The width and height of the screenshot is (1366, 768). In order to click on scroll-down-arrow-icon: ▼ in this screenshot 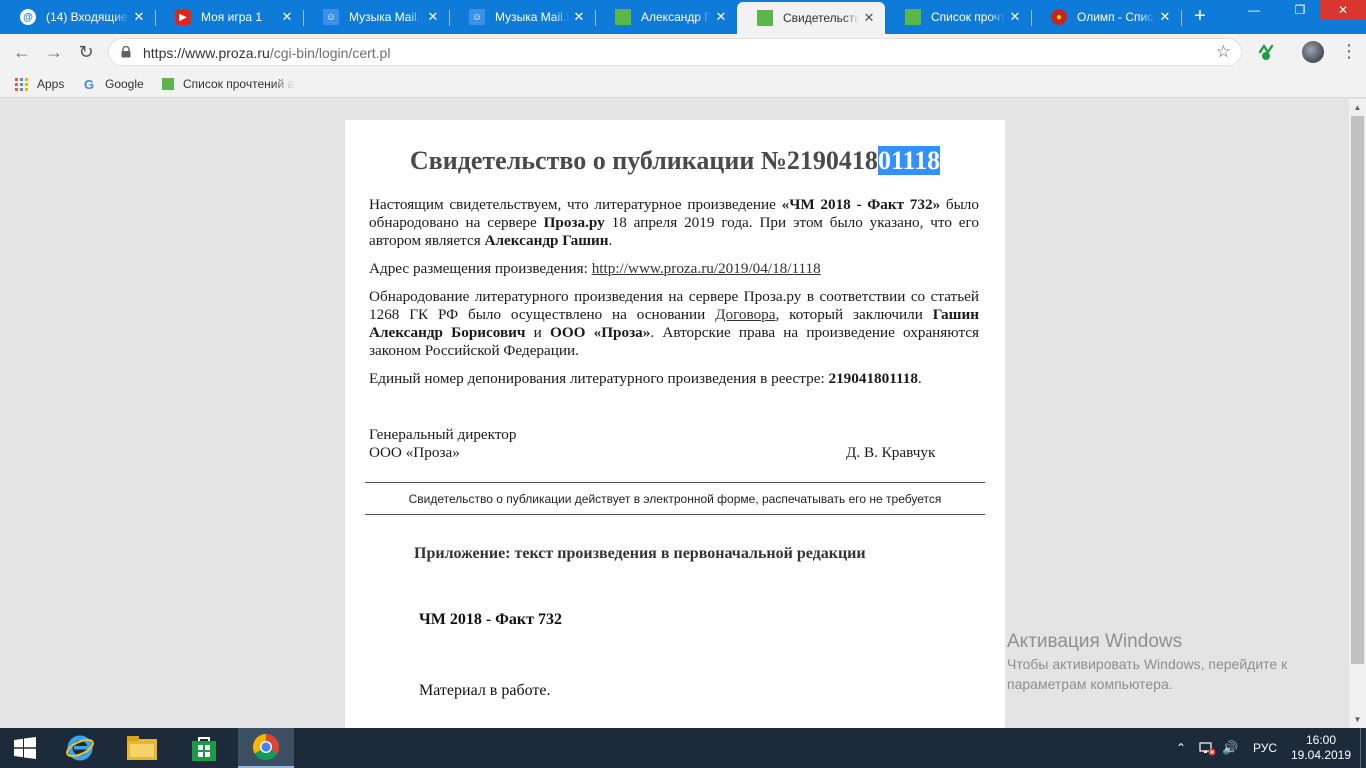, I will do `click(1357, 719)`.